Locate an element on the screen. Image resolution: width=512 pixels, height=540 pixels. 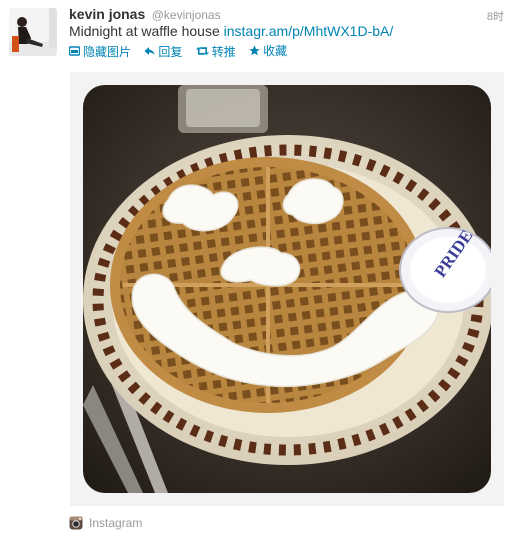
tweet-timestamp: 8时 is located at coordinates (495, 16).